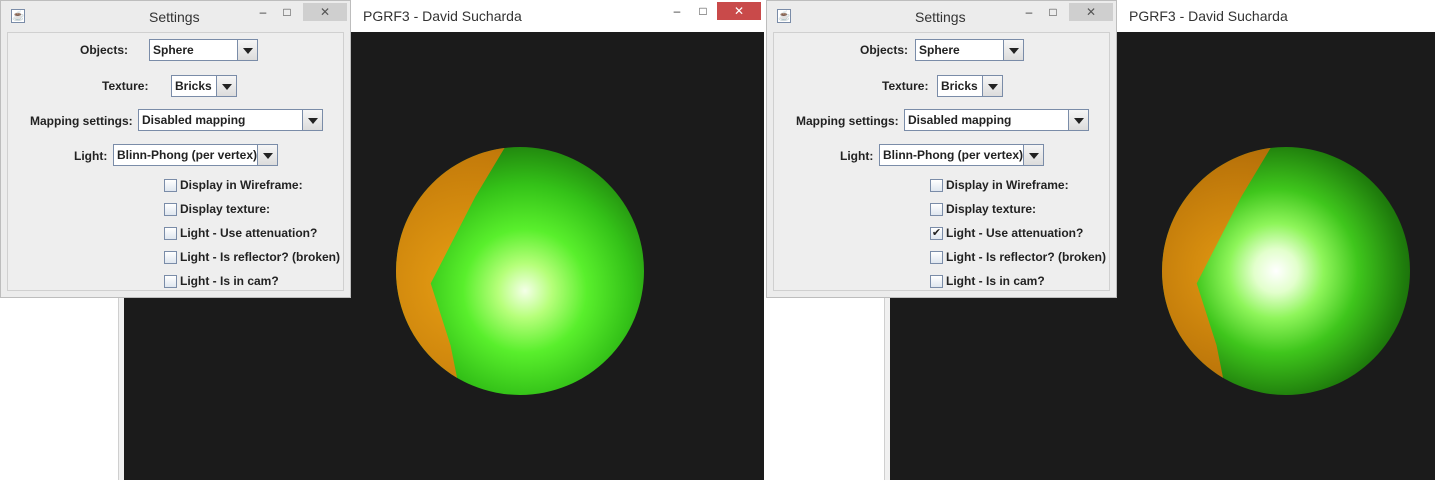 Image resolution: width=1435 pixels, height=480 pixels. What do you see at coordinates (936, 233) in the screenshot?
I see `attenuation-checkbox: ✔` at bounding box center [936, 233].